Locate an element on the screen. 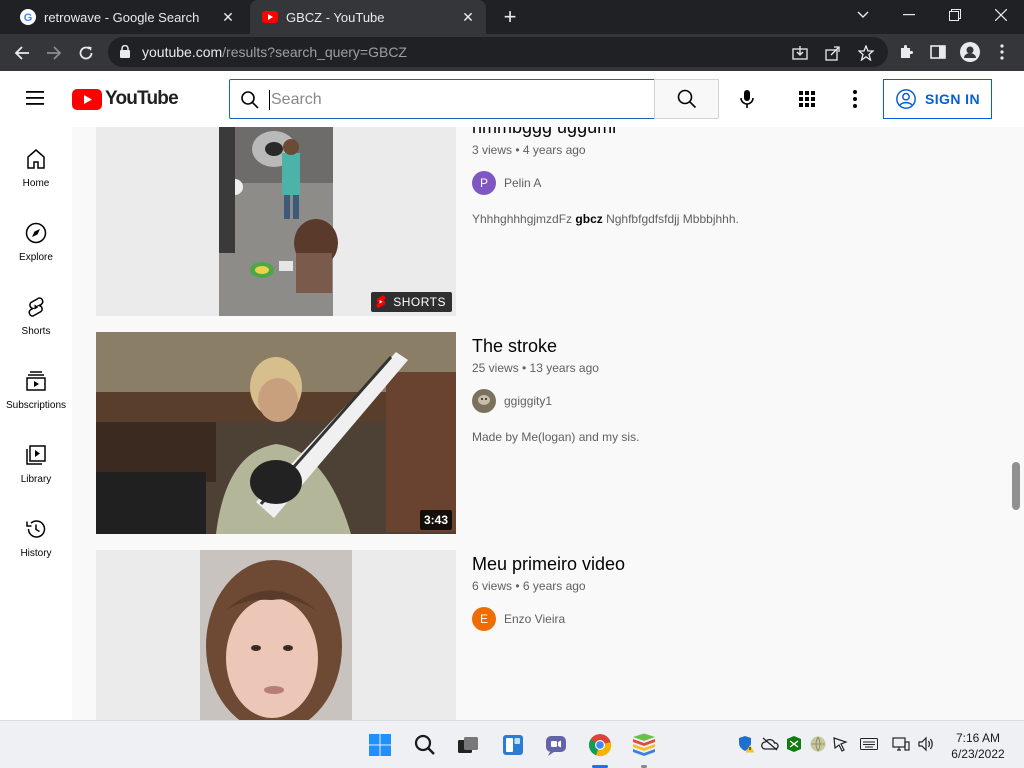 The width and height of the screenshot is (1024, 768). profile-icon is located at coordinates (970, 52).